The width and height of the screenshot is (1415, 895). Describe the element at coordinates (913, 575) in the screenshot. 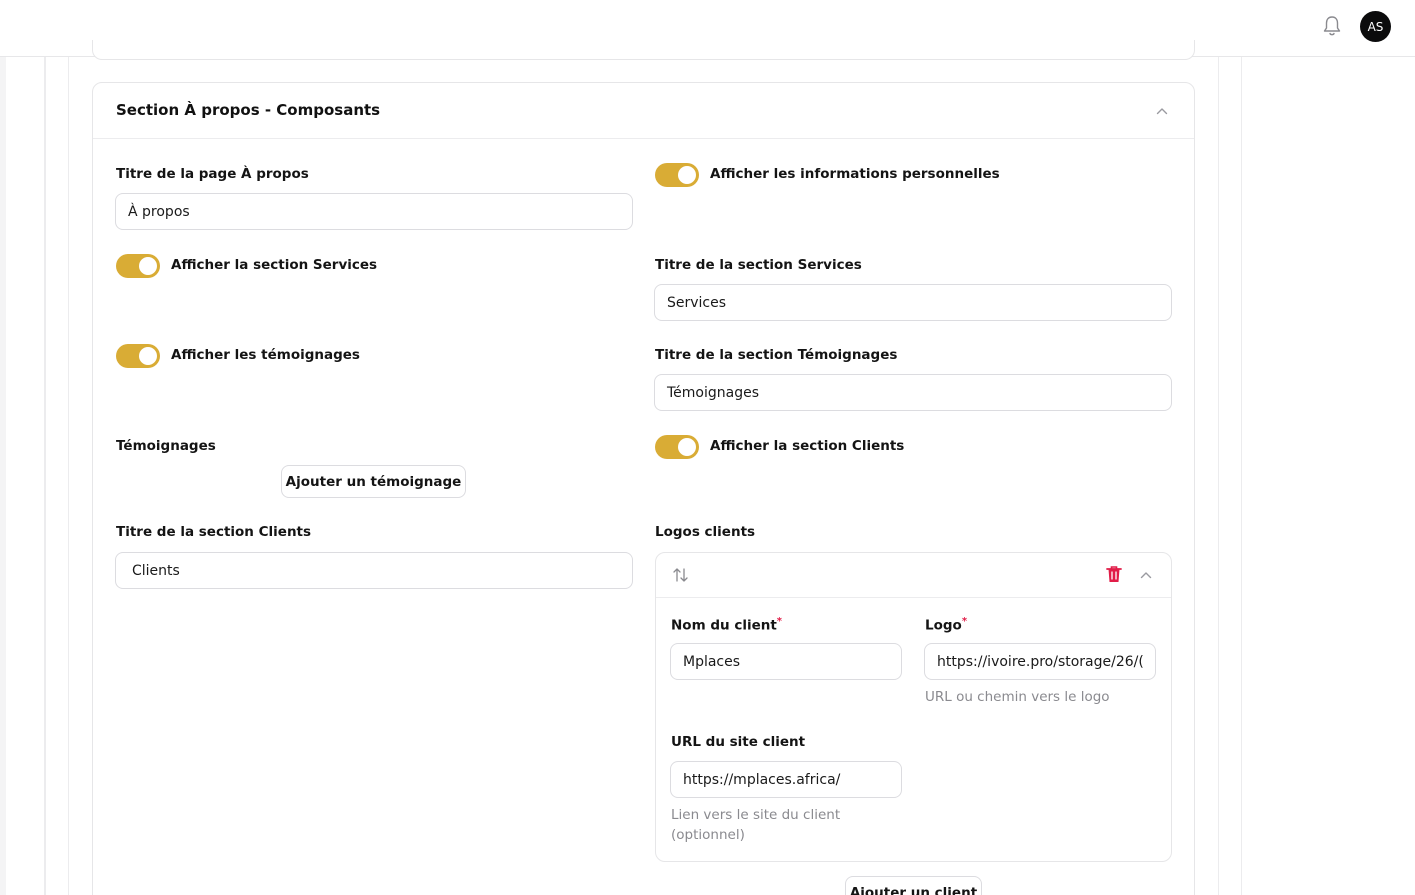

I see `client-item-header` at that location.